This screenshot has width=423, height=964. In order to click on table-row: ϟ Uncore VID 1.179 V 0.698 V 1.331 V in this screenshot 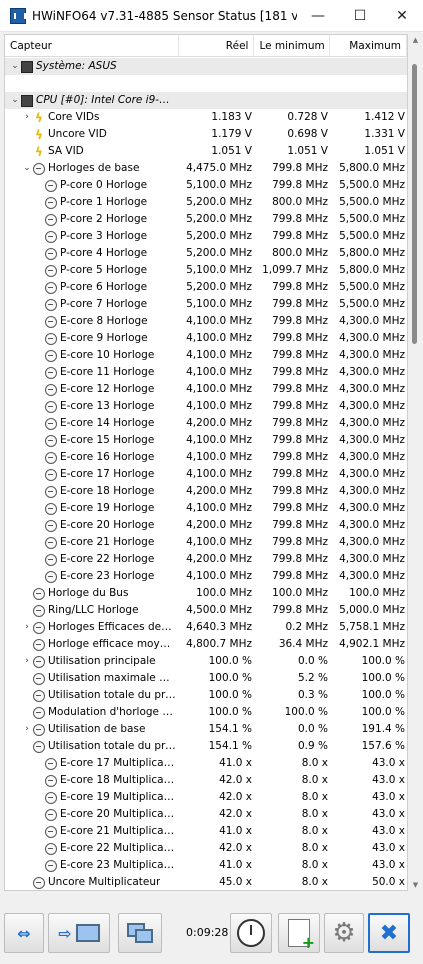, I will do `click(206, 134)`.